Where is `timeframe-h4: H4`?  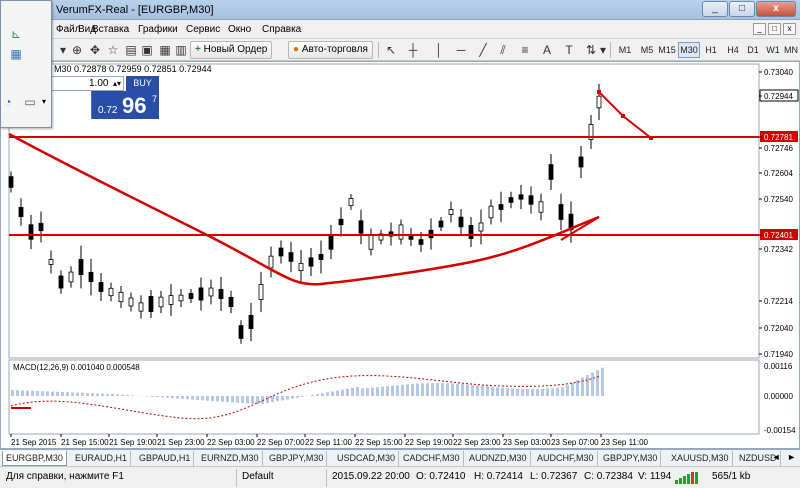
timeframe-h4: H4 is located at coordinates (733, 50).